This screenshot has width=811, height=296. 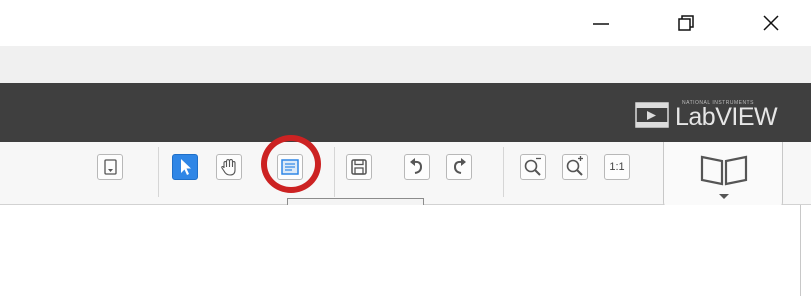 I want to click on redo-button, so click(x=459, y=167).